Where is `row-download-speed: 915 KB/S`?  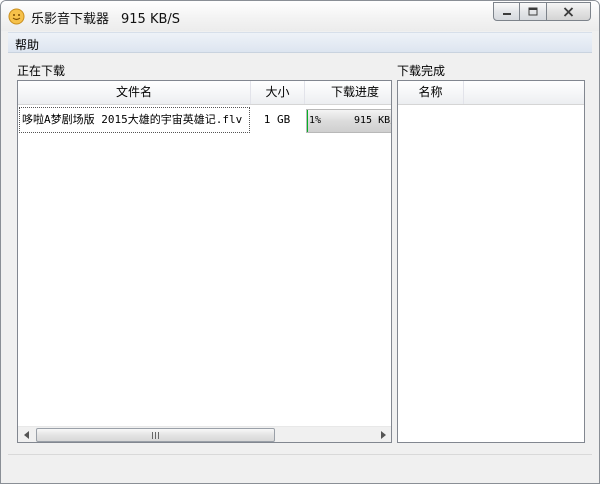
row-download-speed: 915 KB/S is located at coordinates (372, 120).